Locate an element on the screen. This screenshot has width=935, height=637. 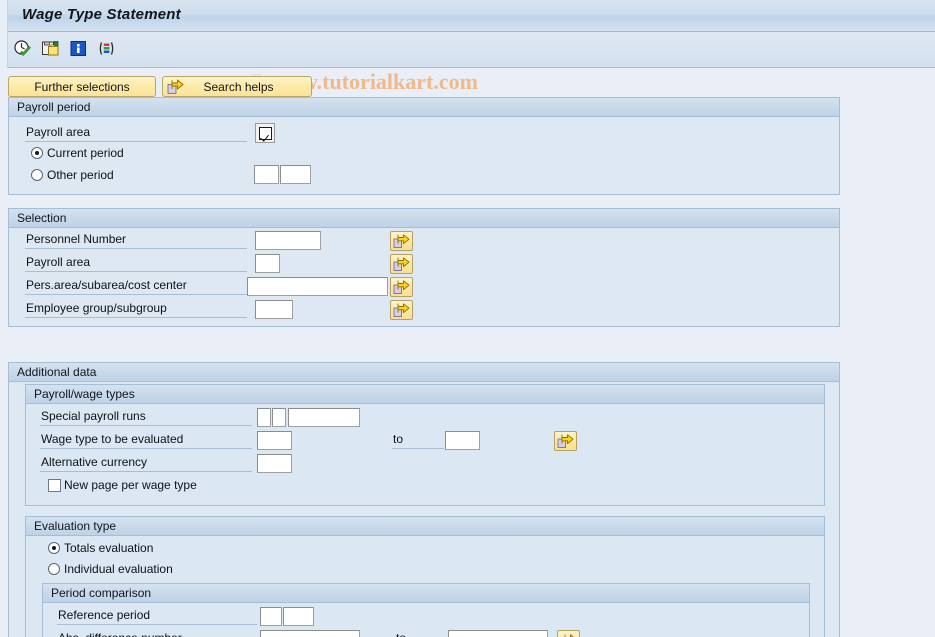
employee-group-subgroup-input is located at coordinates (274, 309).